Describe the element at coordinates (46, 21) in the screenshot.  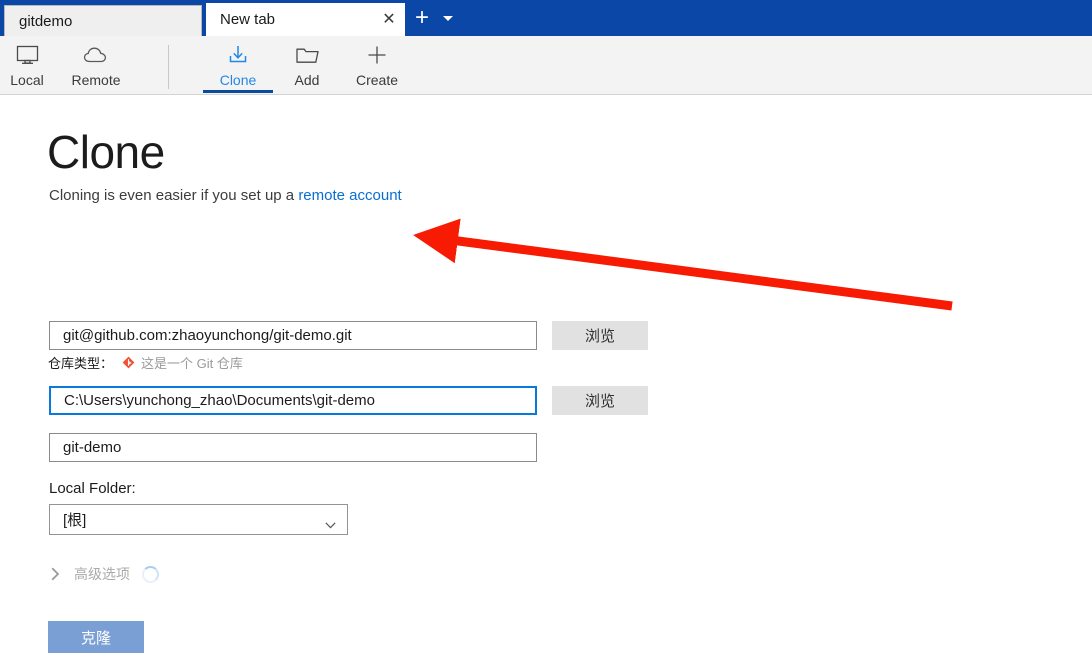
I see `tab-gitdemo-label: gitdemo` at that location.